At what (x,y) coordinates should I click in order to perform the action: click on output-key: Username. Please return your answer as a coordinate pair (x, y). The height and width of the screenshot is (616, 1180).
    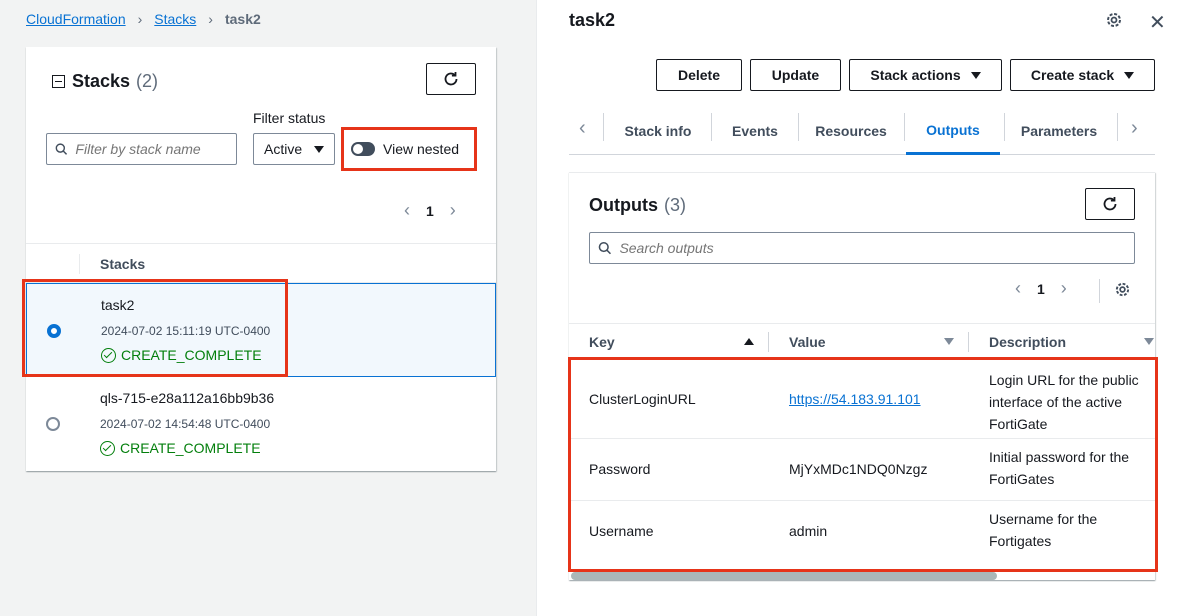
    Looking at the image, I should click on (621, 531).